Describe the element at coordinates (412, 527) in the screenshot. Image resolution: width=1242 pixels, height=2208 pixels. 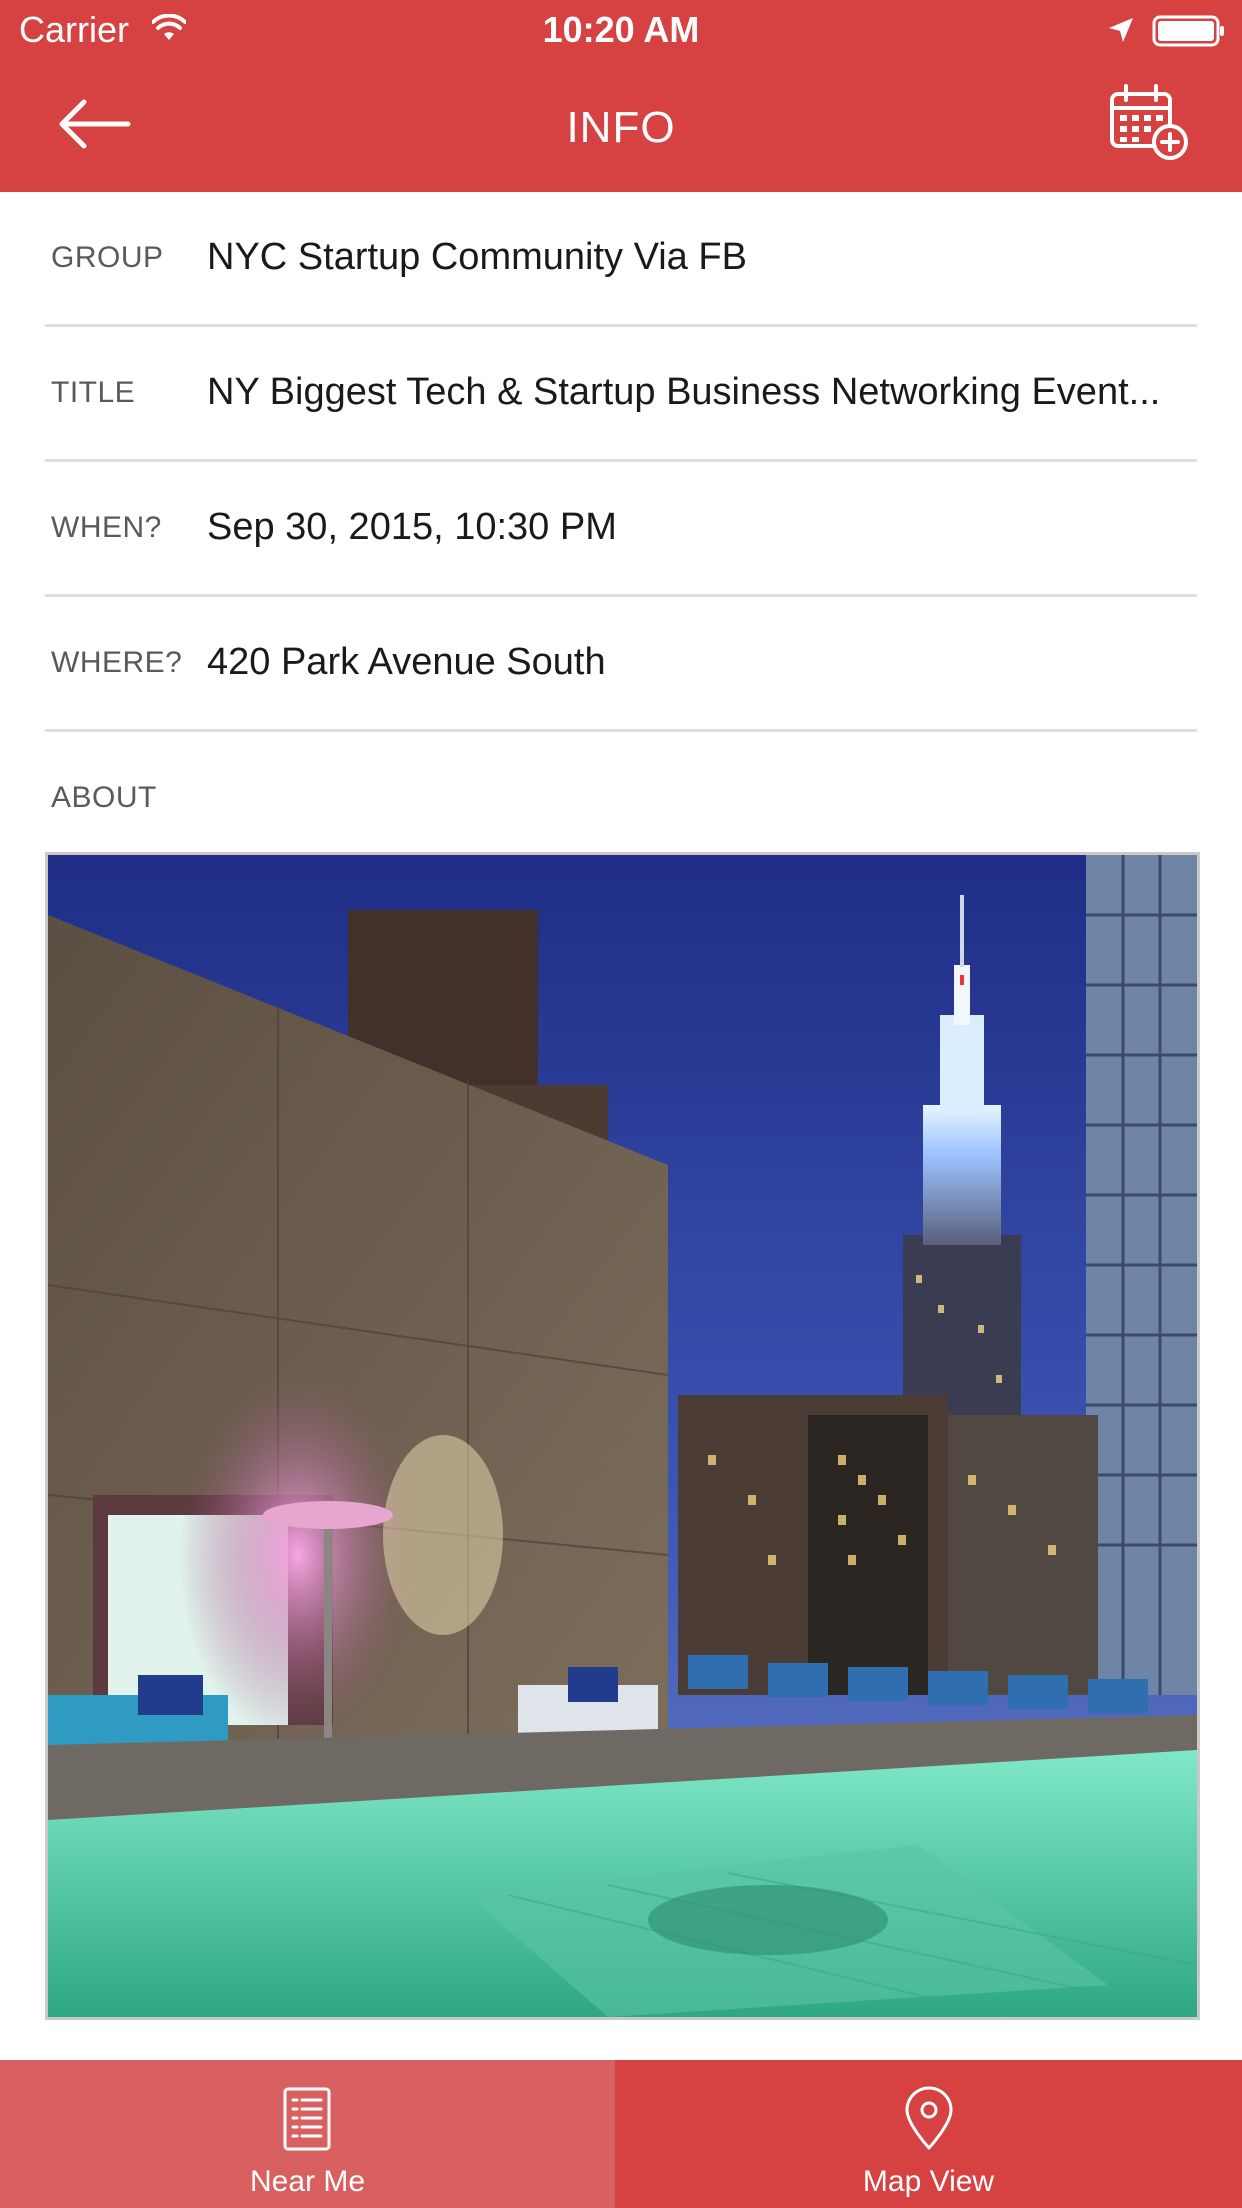
I see `when-value: Sep 30, 2015, 10:30 PM` at that location.